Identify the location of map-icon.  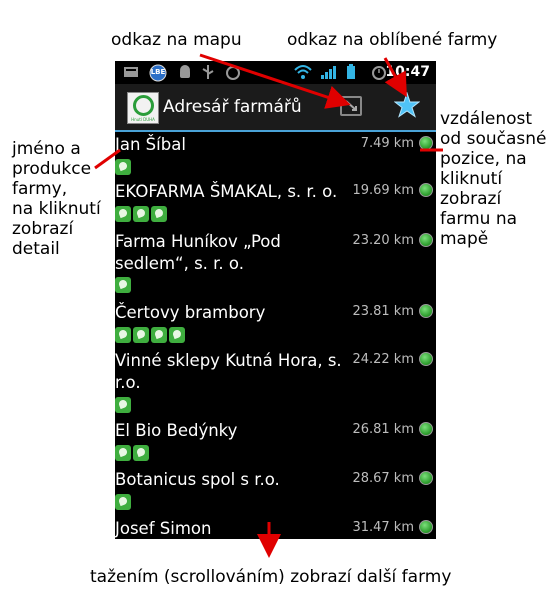
(351, 106).